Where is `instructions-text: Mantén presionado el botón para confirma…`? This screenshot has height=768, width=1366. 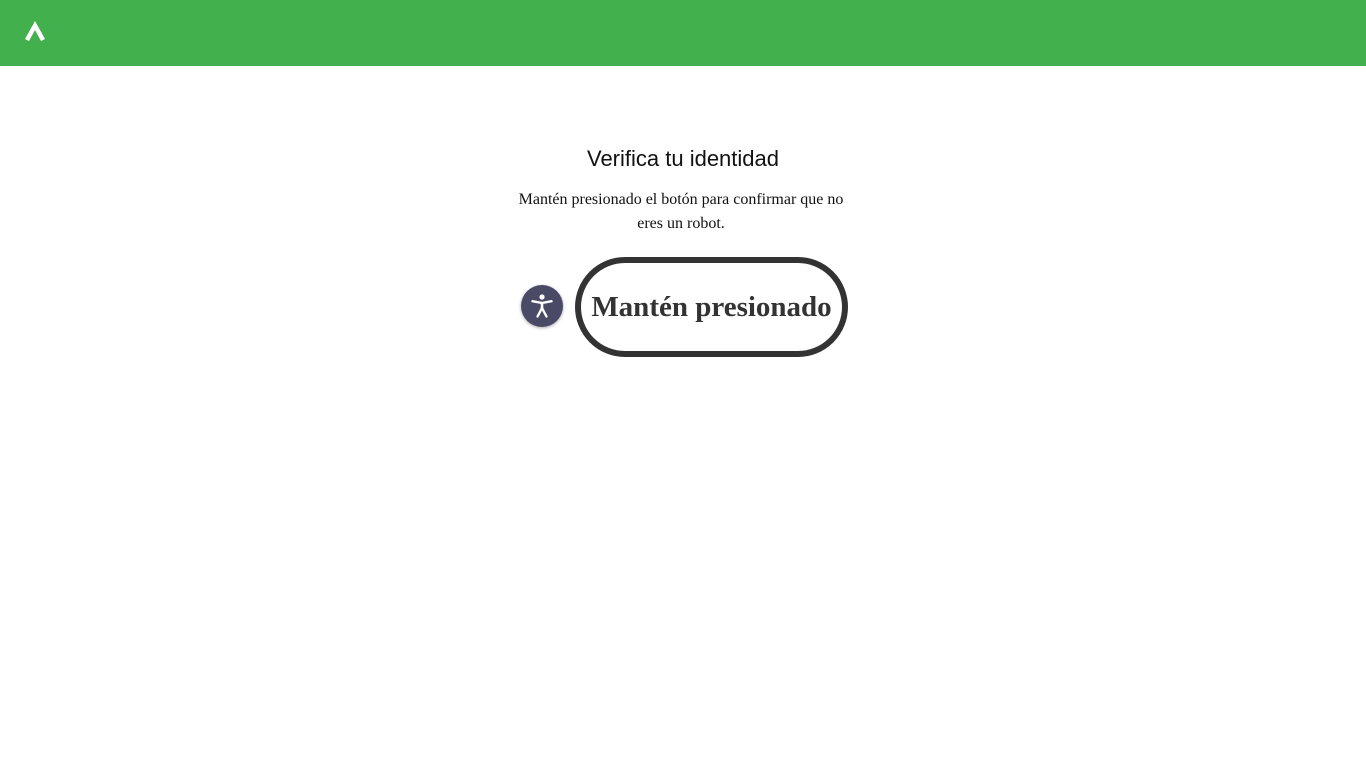 instructions-text: Mantén presionado el botón para confirma… is located at coordinates (681, 211).